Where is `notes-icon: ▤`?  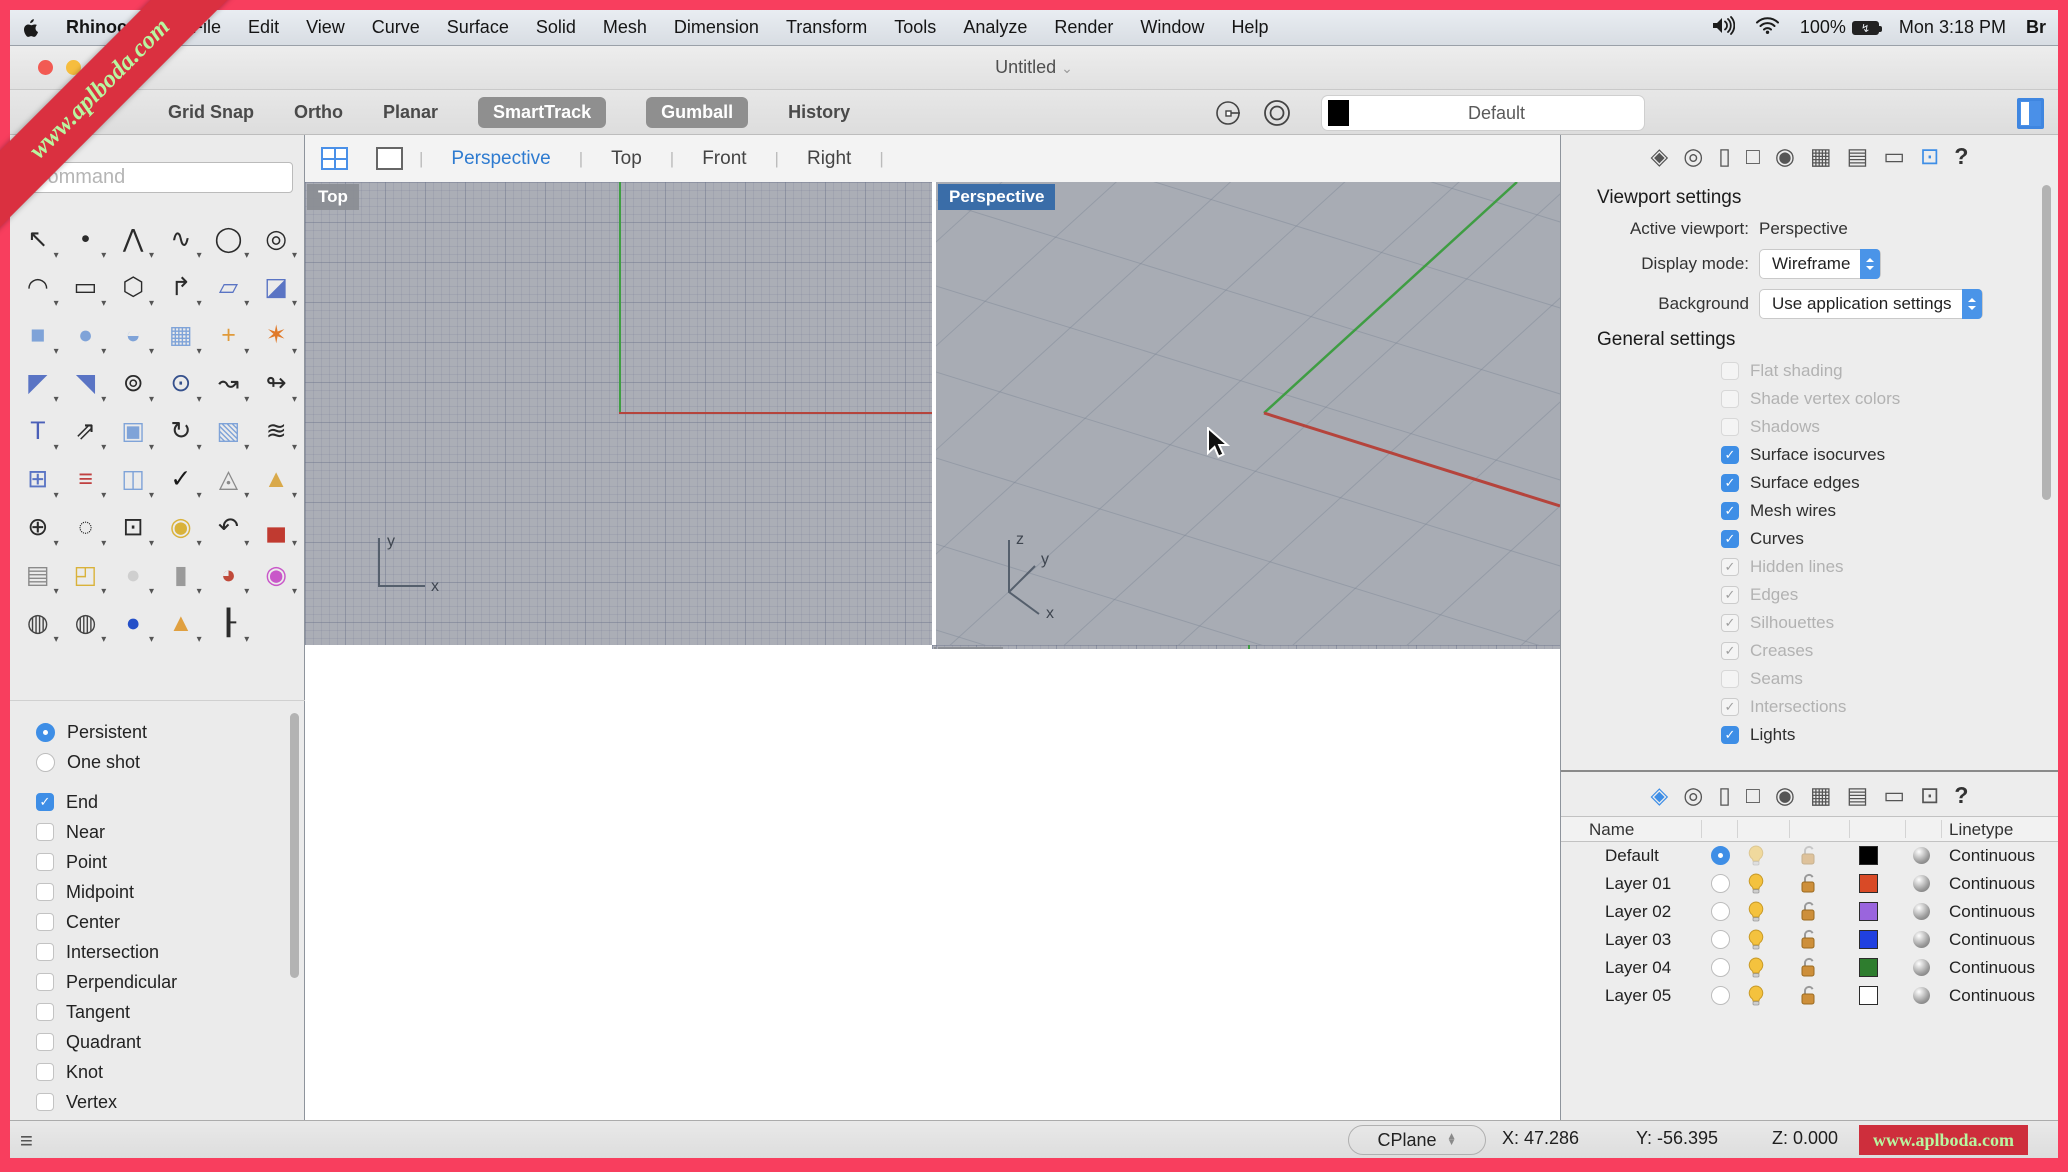 notes-icon: ▤ is located at coordinates (1858, 156).